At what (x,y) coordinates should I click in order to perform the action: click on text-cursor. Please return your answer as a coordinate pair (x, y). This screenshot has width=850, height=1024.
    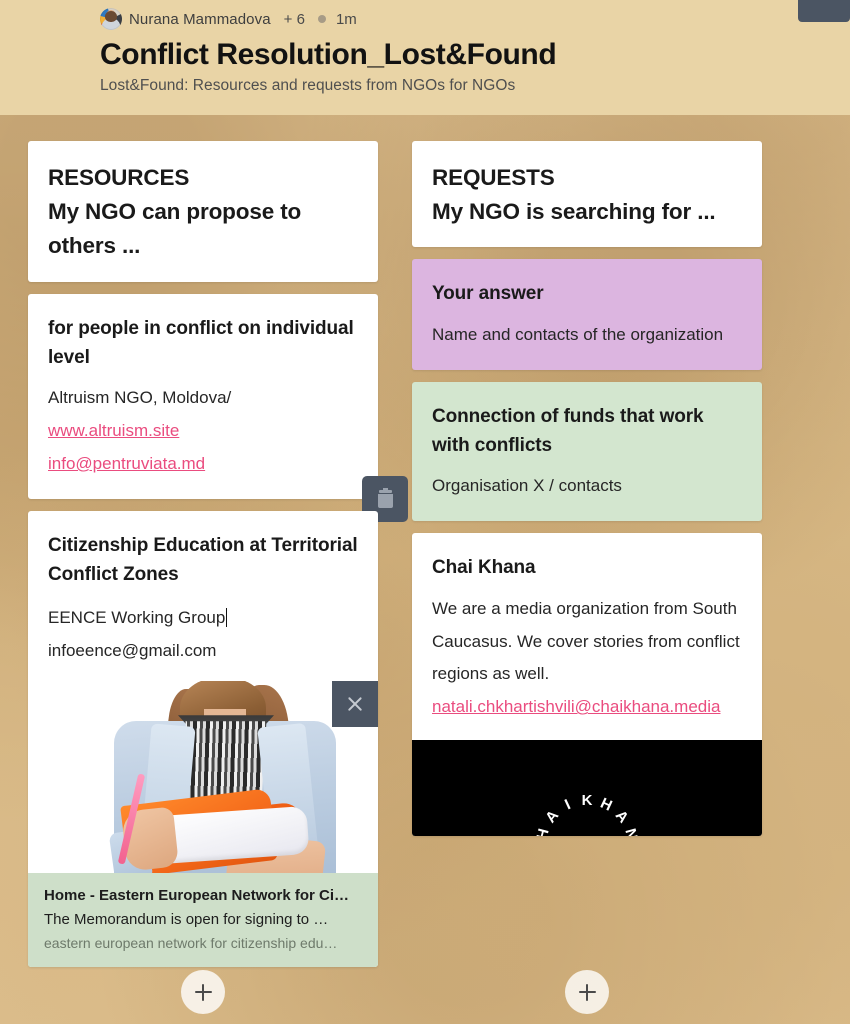
    Looking at the image, I should click on (227, 617).